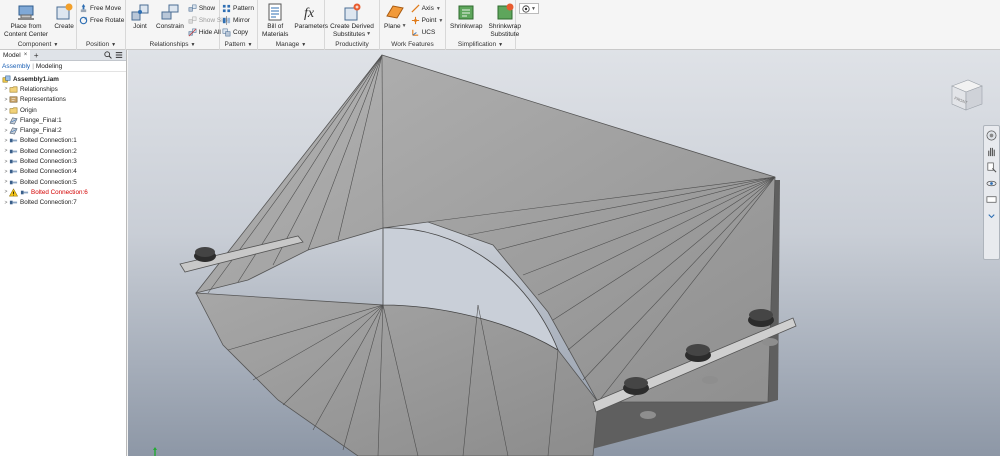  Describe the element at coordinates (226, 32) in the screenshot. I see `copy-icon` at that location.